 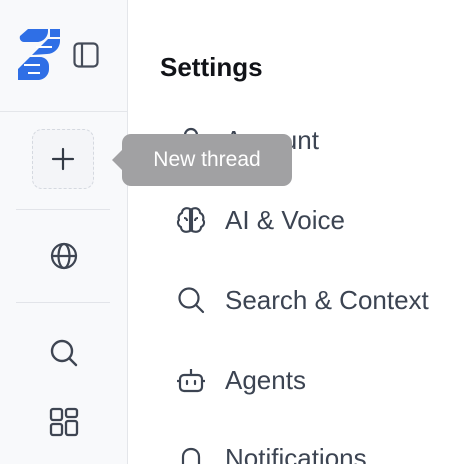 I want to click on settings-item-agents: Agents, so click(x=239, y=380).